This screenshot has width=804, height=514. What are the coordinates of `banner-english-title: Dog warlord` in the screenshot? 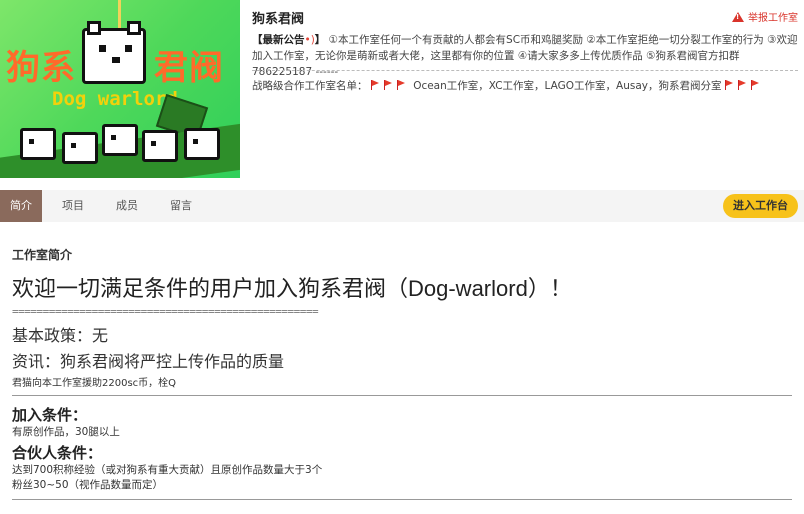 It's located at (115, 99).